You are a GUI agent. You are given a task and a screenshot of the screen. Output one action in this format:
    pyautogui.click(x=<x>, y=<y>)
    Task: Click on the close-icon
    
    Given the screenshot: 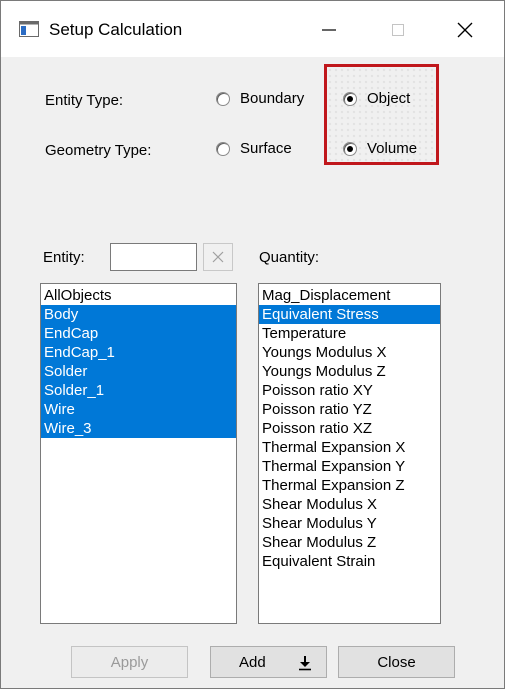 What is the action you would take?
    pyautogui.click(x=465, y=30)
    